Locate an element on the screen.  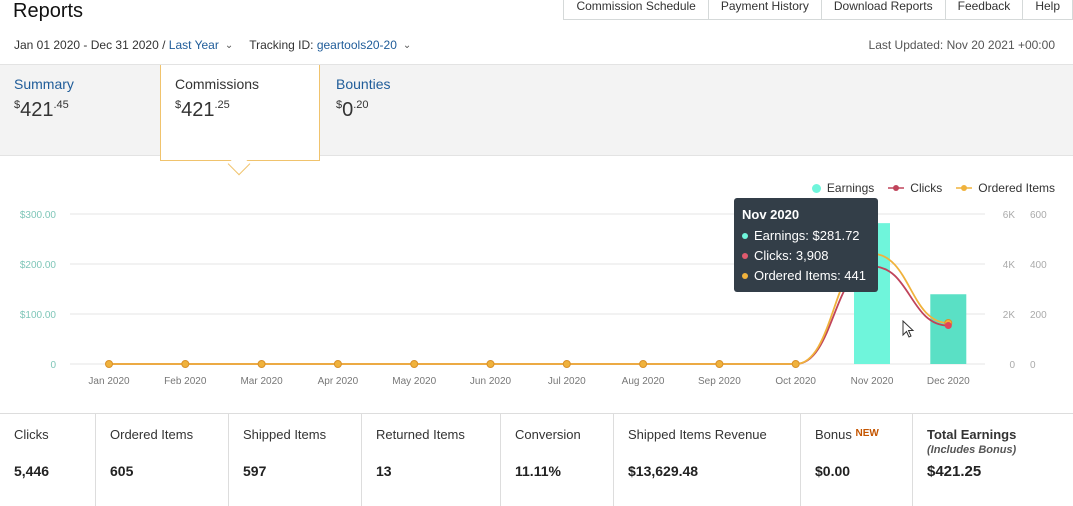
nav-download-reports: Download Reports is located at coordinates (882, 10).